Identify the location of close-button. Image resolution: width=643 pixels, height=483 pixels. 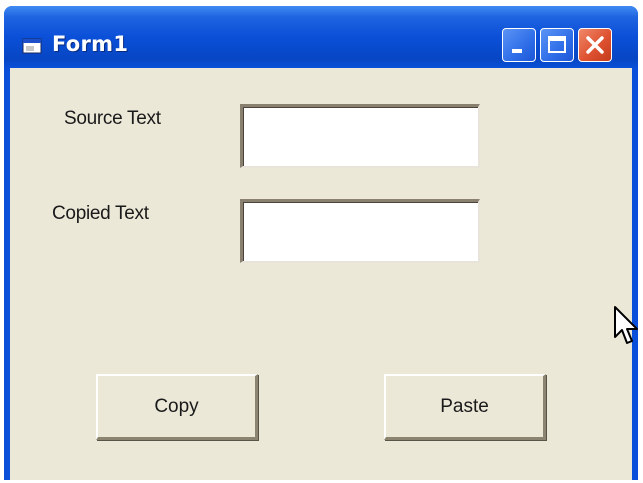
(595, 45).